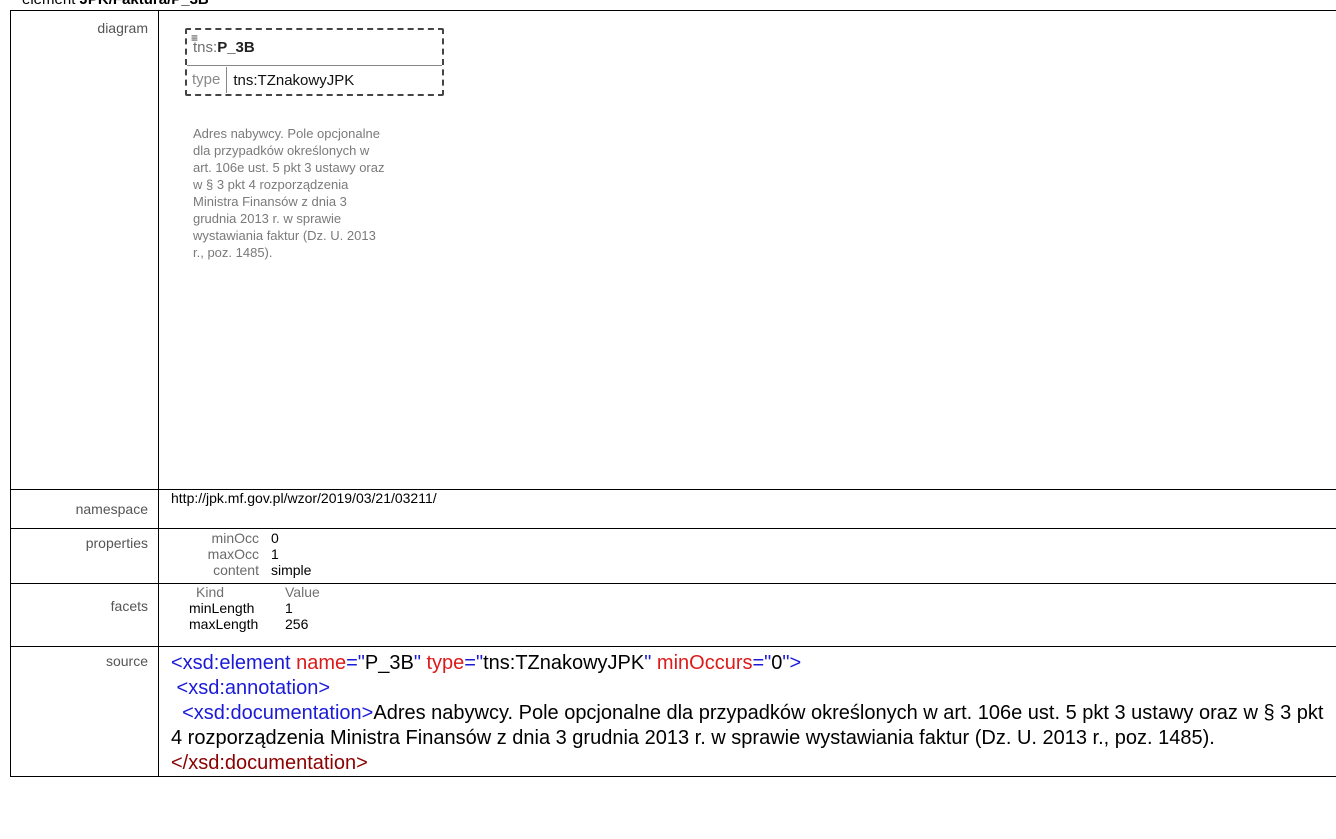 This screenshot has width=1336, height=839. Describe the element at coordinates (205, 47) in the screenshot. I see `element-prefix: tns:` at that location.